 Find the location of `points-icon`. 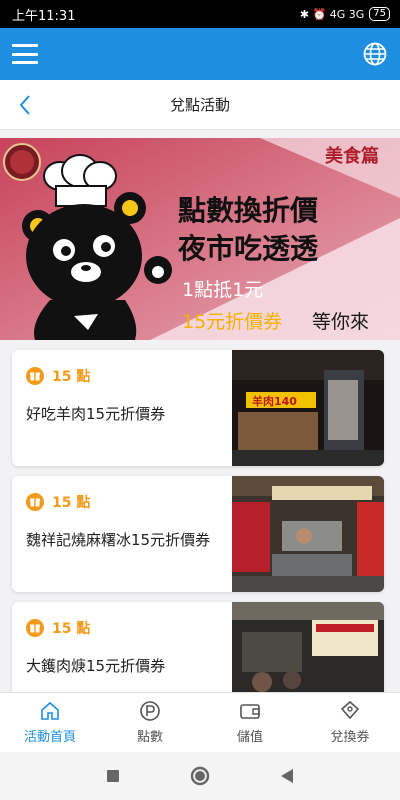

points-icon is located at coordinates (150, 711).